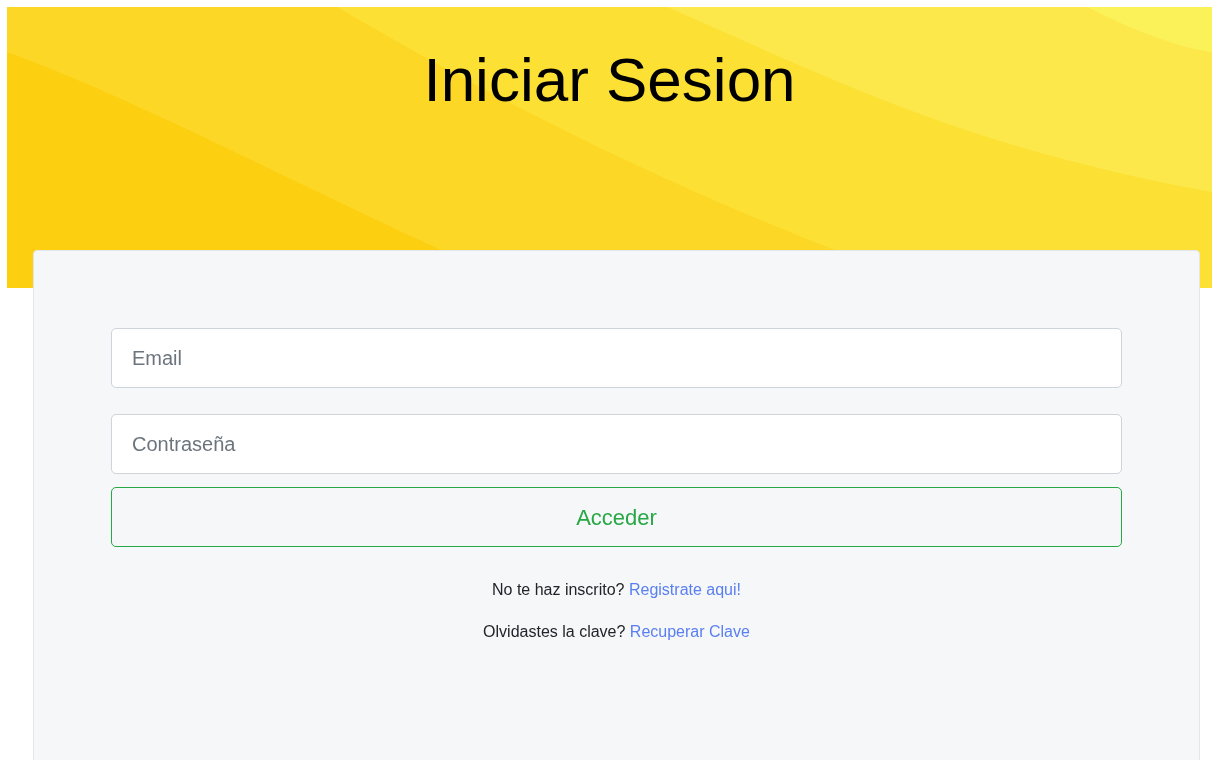  I want to click on account-prompt: Olvidastes la clave? Recuperar Clave, so click(616, 632).